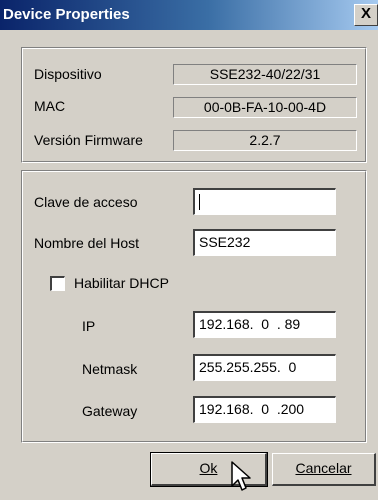 The image size is (378, 500). What do you see at coordinates (89, 326) in the screenshot?
I see `ip-label: IP` at bounding box center [89, 326].